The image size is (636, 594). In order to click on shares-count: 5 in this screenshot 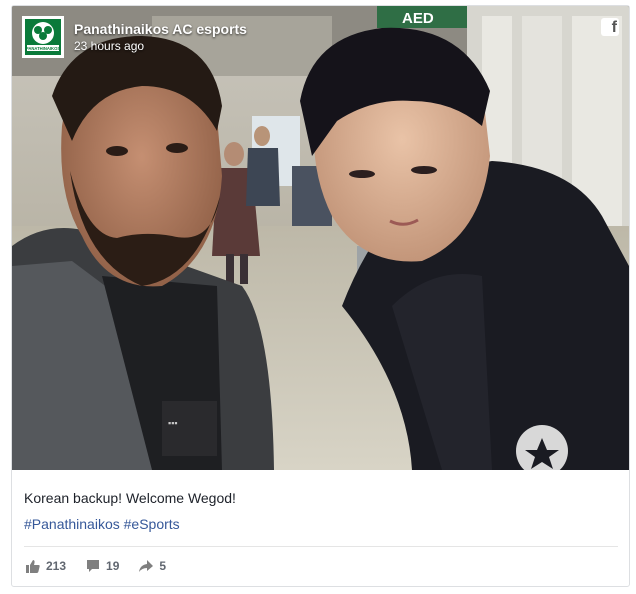, I will do `click(163, 566)`.